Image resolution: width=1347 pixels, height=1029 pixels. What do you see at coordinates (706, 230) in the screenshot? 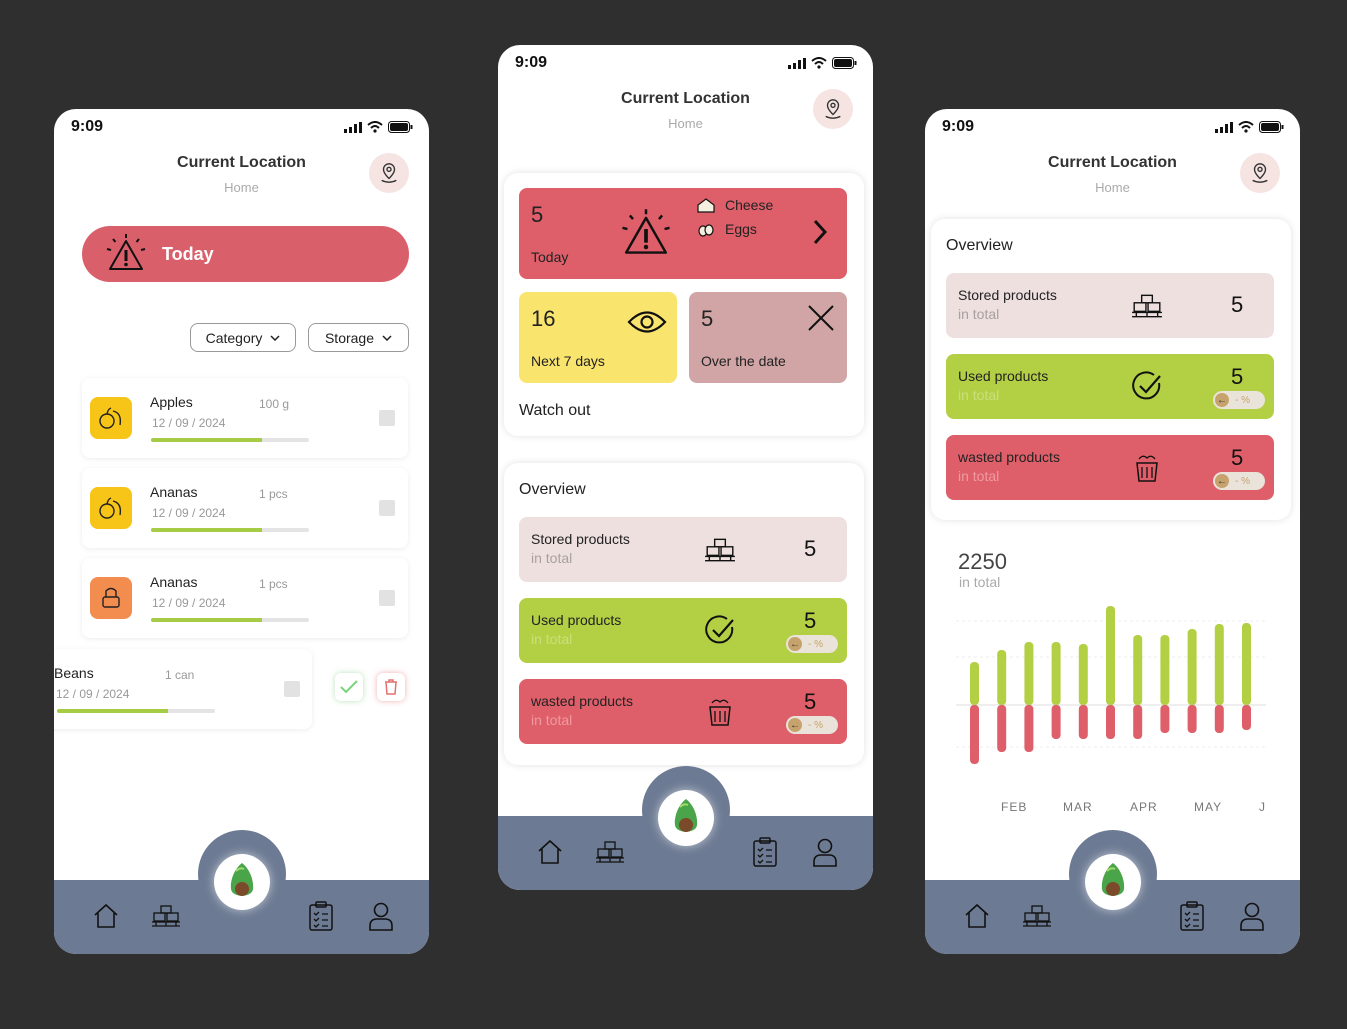
I see `eggs-icon` at bounding box center [706, 230].